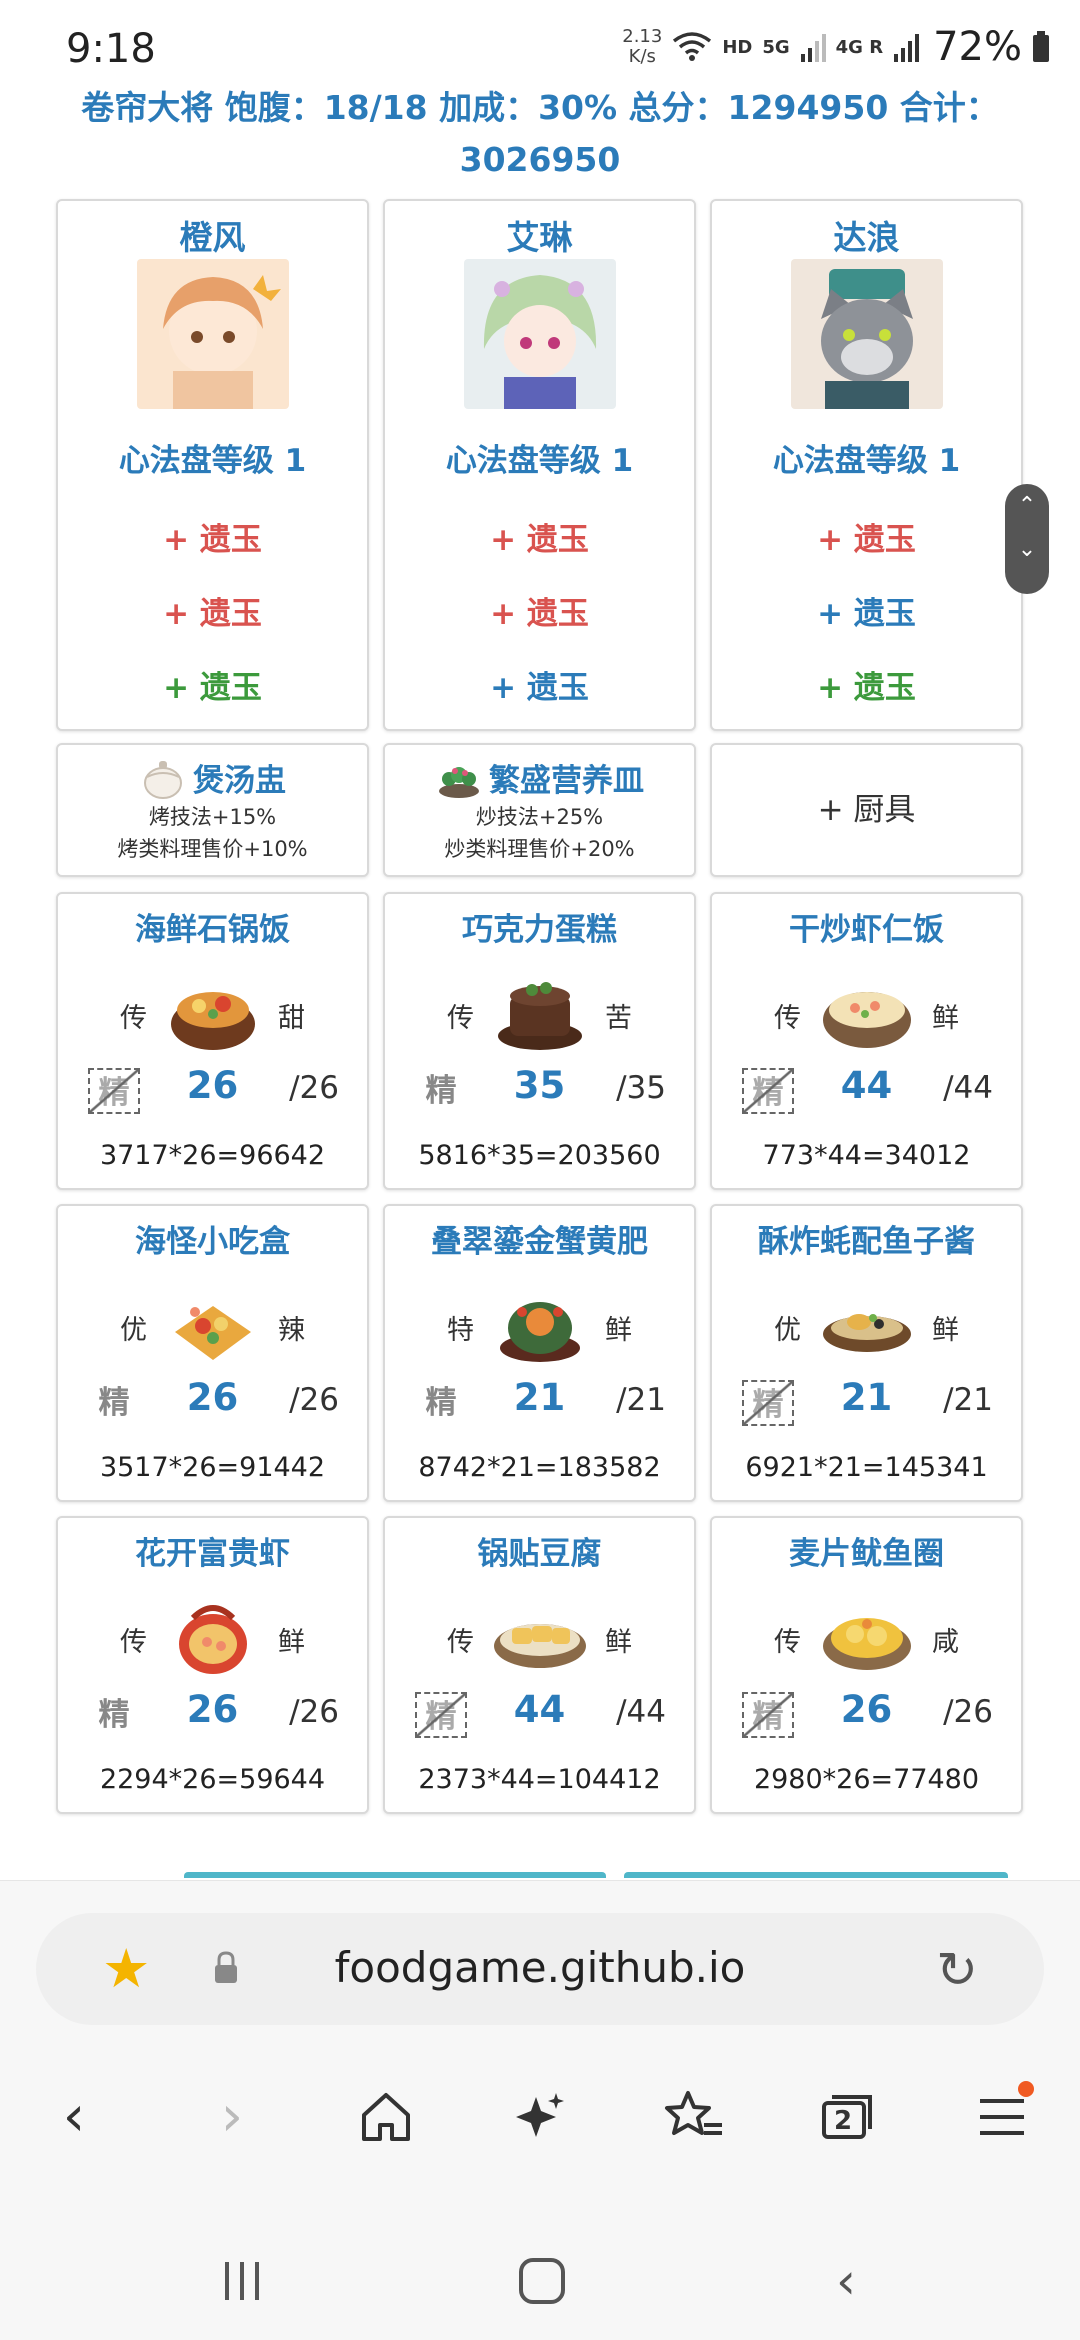 The height and width of the screenshot is (2340, 1080). Describe the element at coordinates (957, 1970) in the screenshot. I see `reload-icon: ↻` at that location.